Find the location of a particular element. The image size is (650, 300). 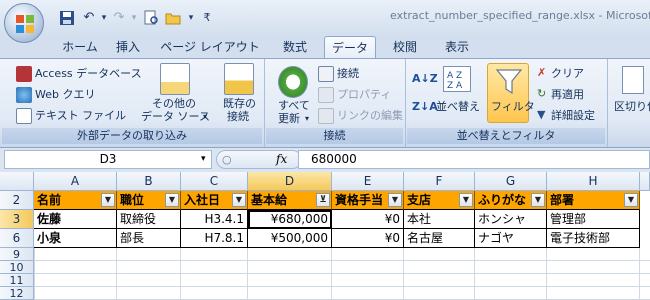

tab-page-layout: ページ レイアウト is located at coordinates (210, 47).